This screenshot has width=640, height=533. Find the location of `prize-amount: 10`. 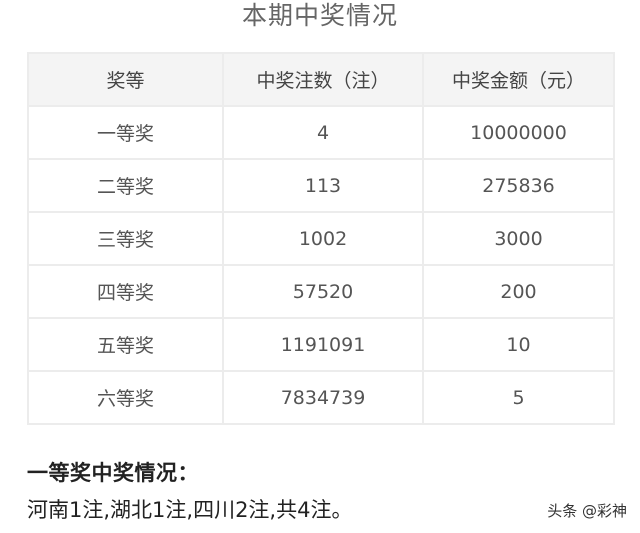

prize-amount: 10 is located at coordinates (518, 344).